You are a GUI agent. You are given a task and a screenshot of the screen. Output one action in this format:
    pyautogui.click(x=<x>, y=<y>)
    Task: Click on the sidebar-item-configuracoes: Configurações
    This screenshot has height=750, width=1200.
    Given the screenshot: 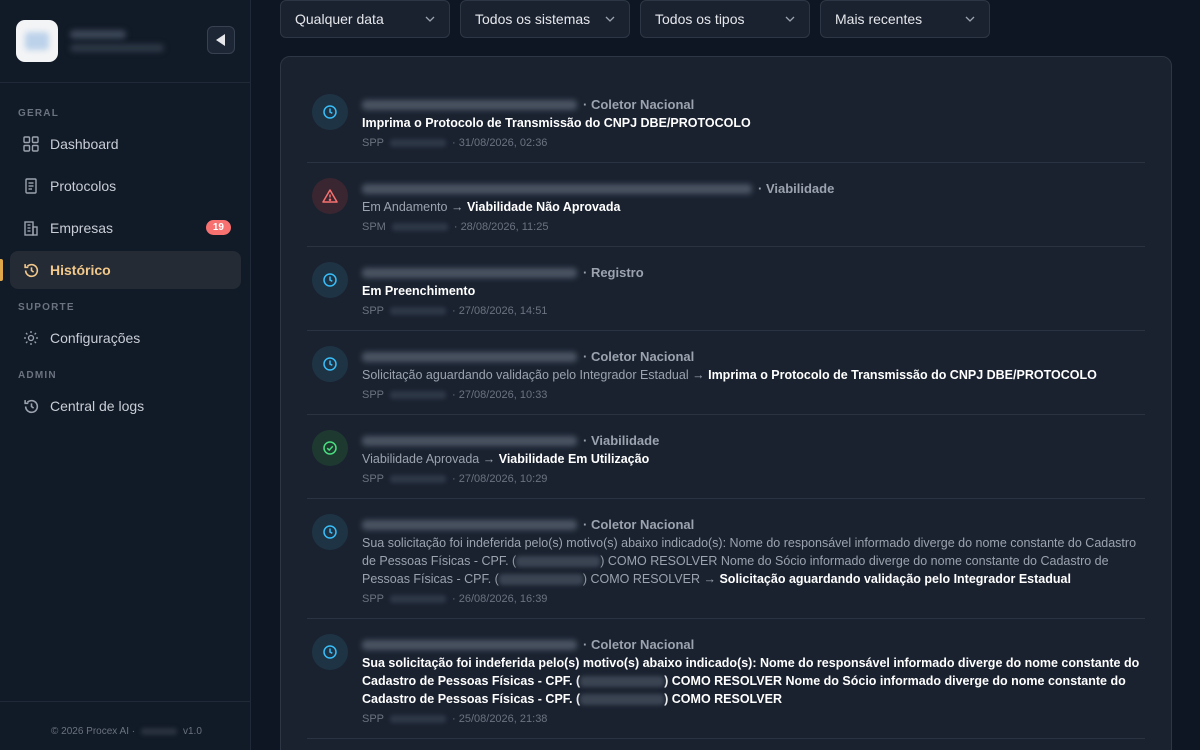 What is the action you would take?
    pyautogui.click(x=125, y=338)
    